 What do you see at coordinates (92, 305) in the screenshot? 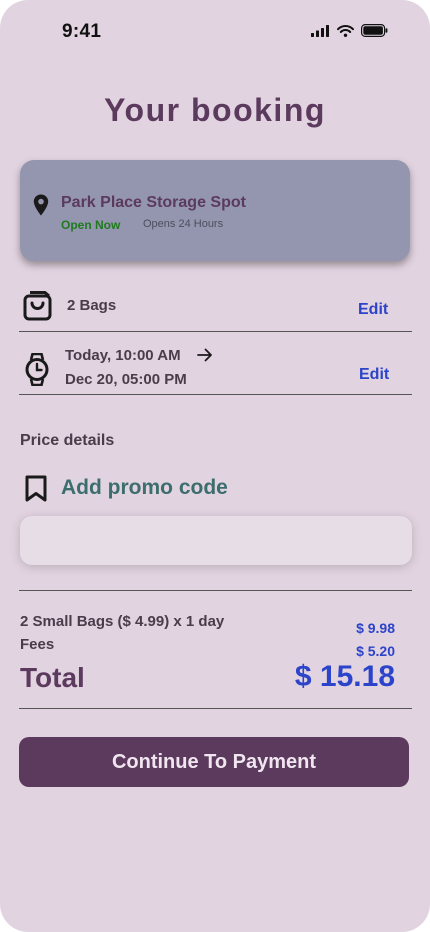
I see `bags-count: 2 Bags` at bounding box center [92, 305].